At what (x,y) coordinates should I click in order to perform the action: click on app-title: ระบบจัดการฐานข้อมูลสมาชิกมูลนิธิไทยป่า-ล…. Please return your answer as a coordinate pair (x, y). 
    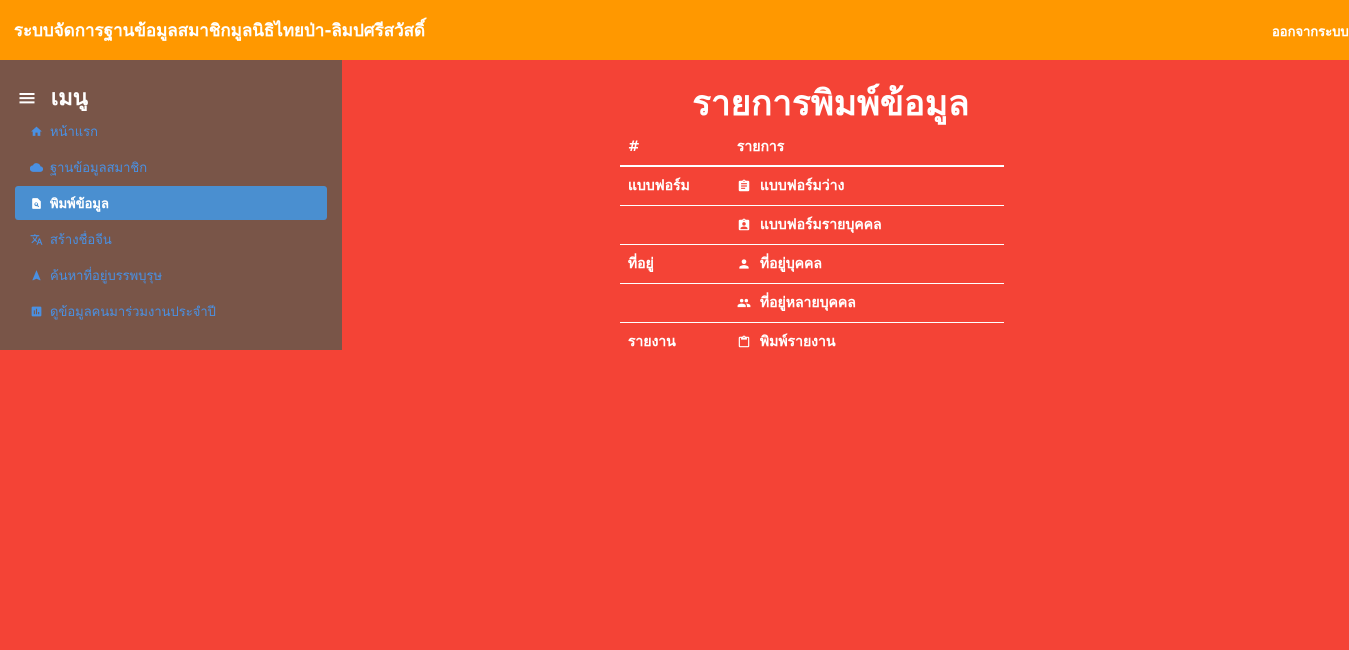
    Looking at the image, I should click on (220, 31).